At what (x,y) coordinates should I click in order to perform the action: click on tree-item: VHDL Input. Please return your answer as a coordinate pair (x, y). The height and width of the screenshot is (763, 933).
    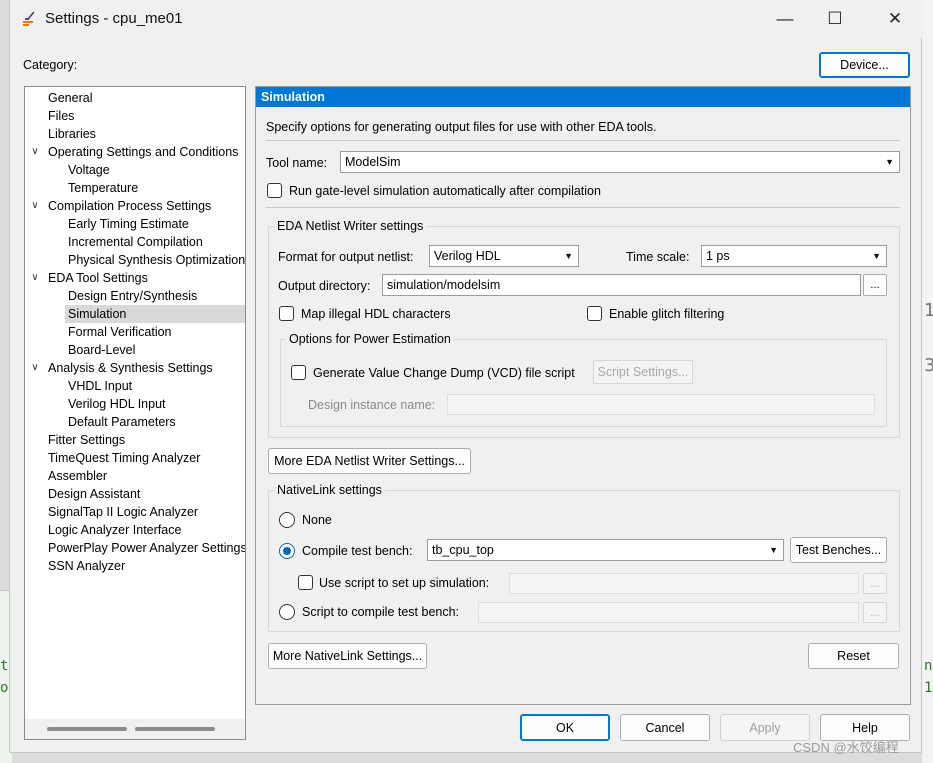
    Looking at the image, I should click on (135, 386).